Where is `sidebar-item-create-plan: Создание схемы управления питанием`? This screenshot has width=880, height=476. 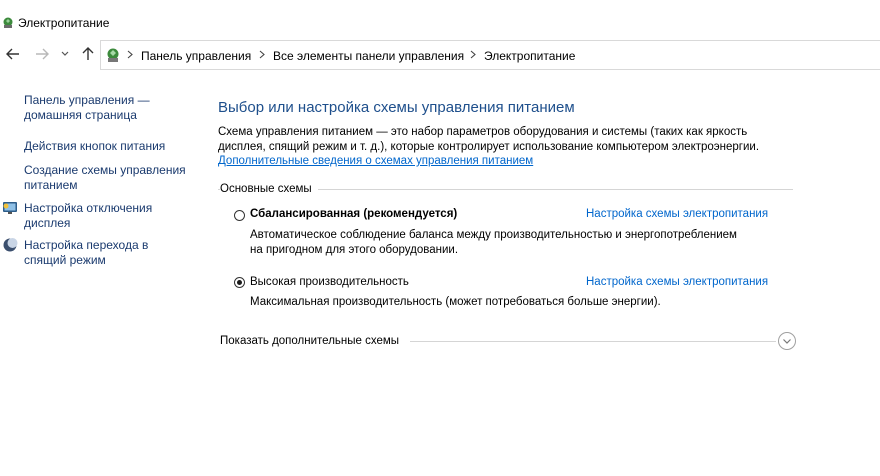
sidebar-item-create-plan: Создание схемы управления питанием is located at coordinates (105, 178).